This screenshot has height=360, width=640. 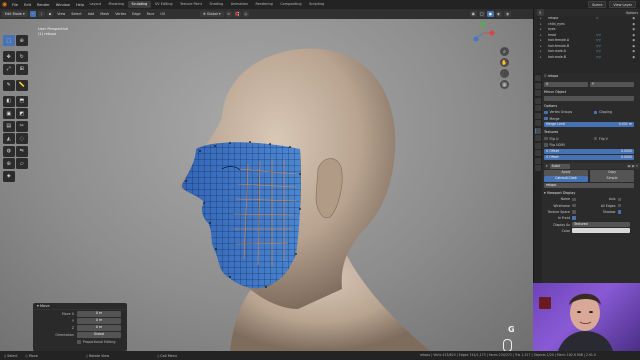 I want to click on object-tab-icon, so click(x=538, y=123).